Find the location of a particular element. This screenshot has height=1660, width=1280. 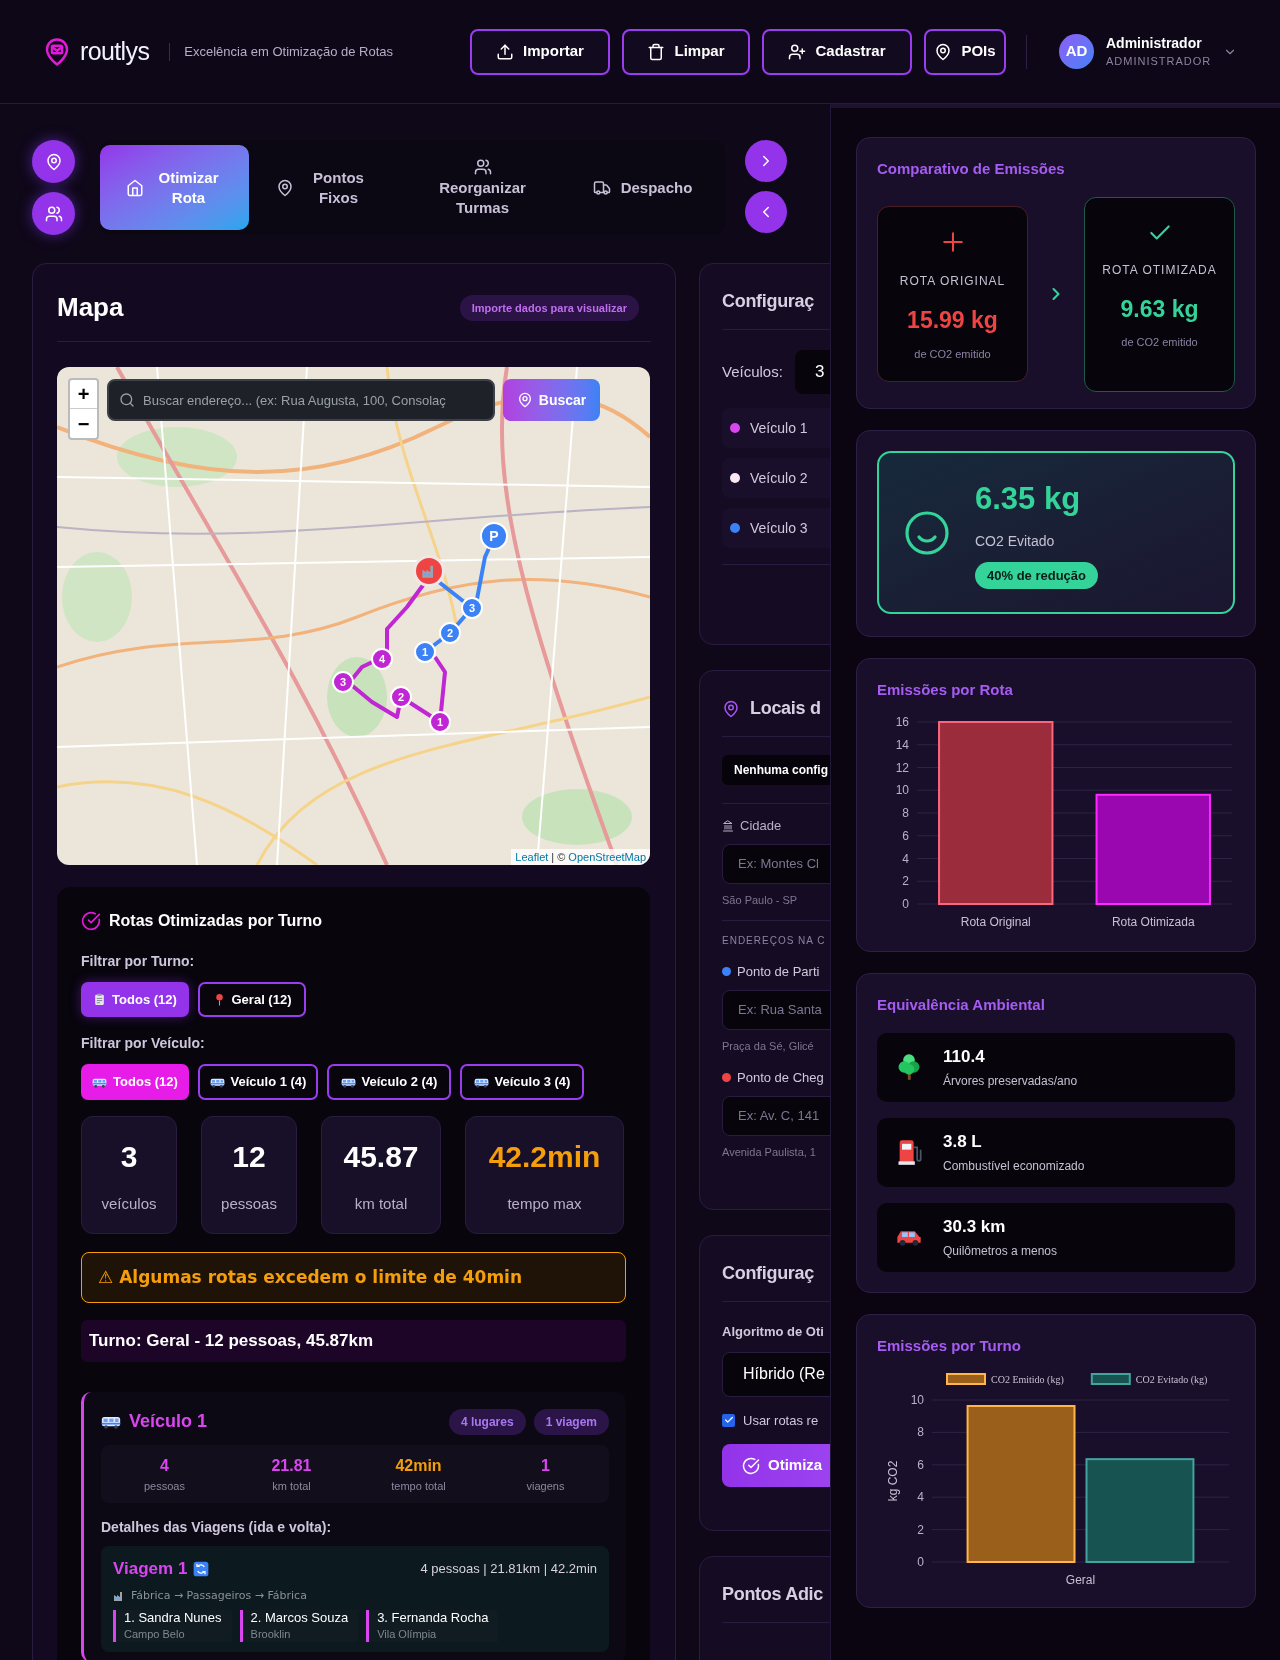

field-label: Ponto de Cheg is located at coordinates (780, 1078).